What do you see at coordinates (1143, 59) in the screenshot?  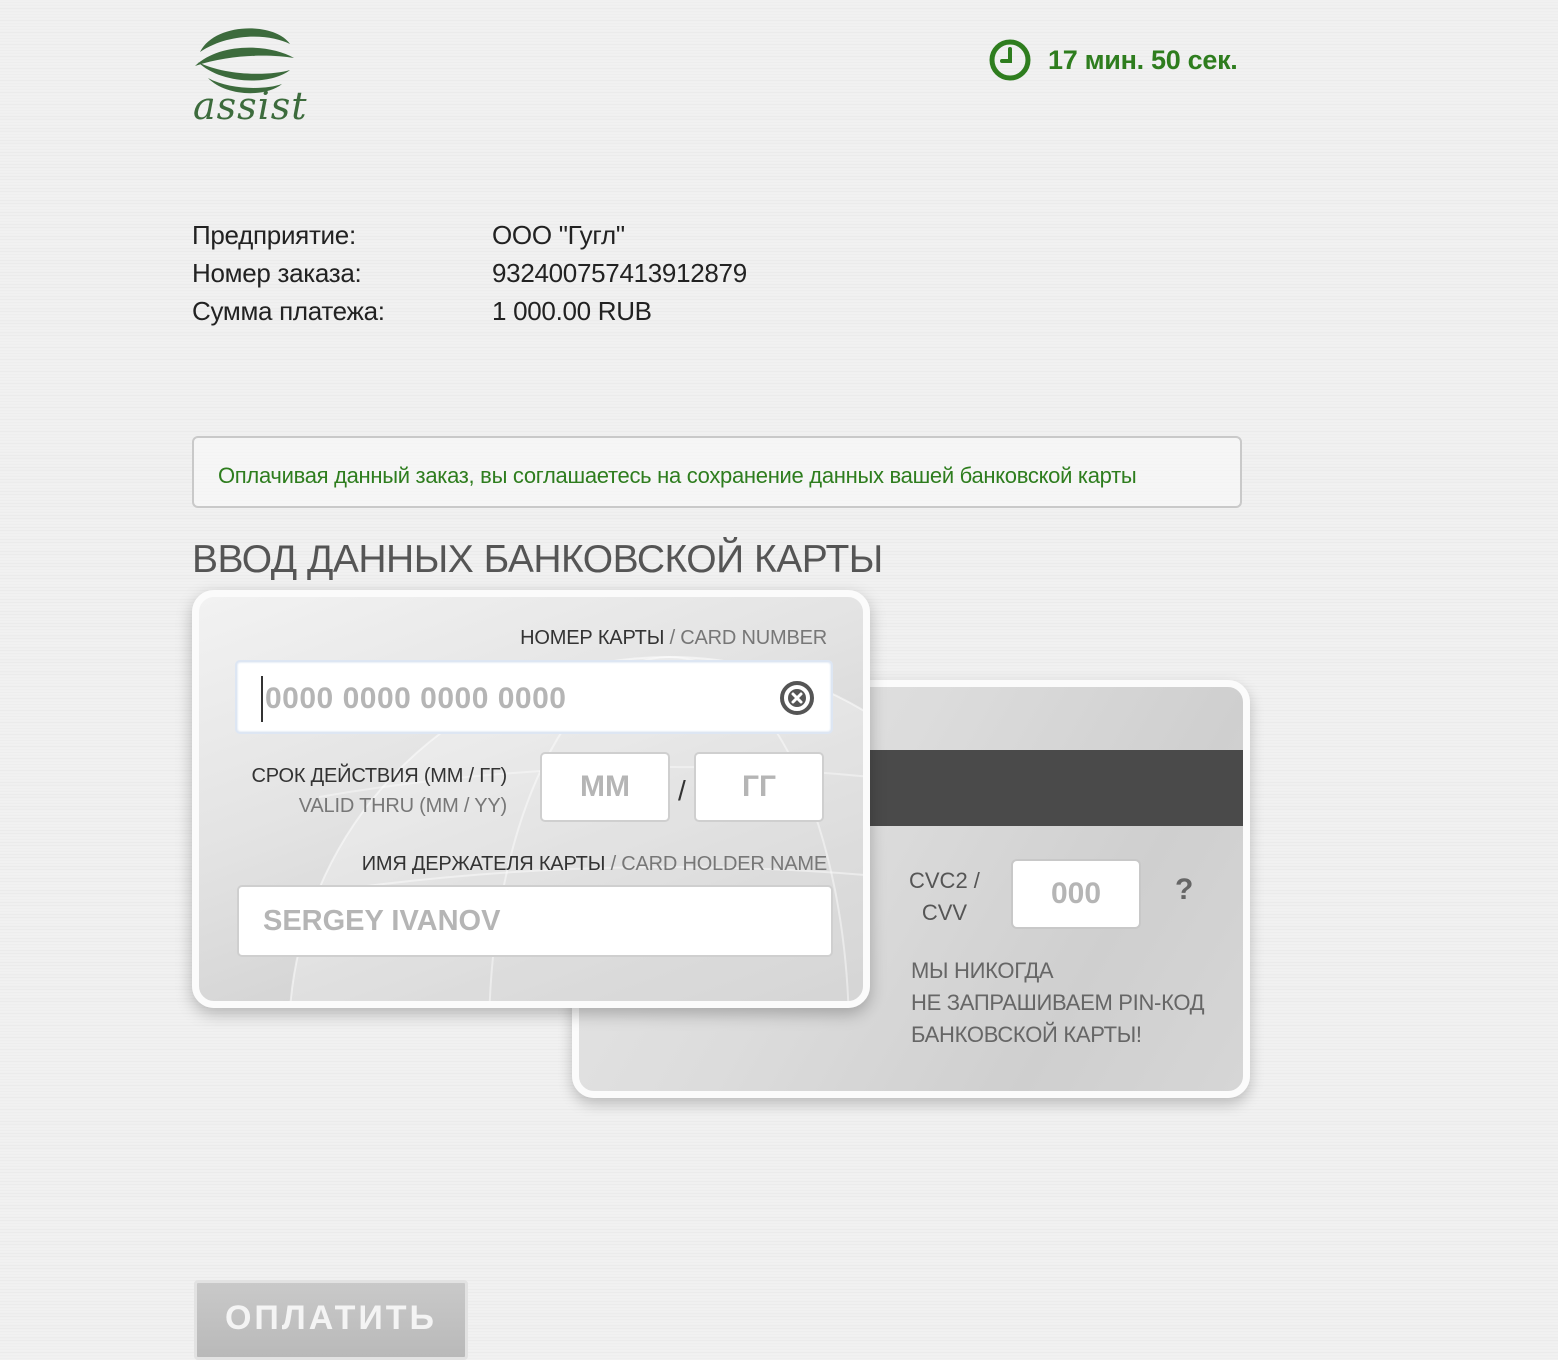 I see `timer-text: 17 мин. 50 сек.` at bounding box center [1143, 59].